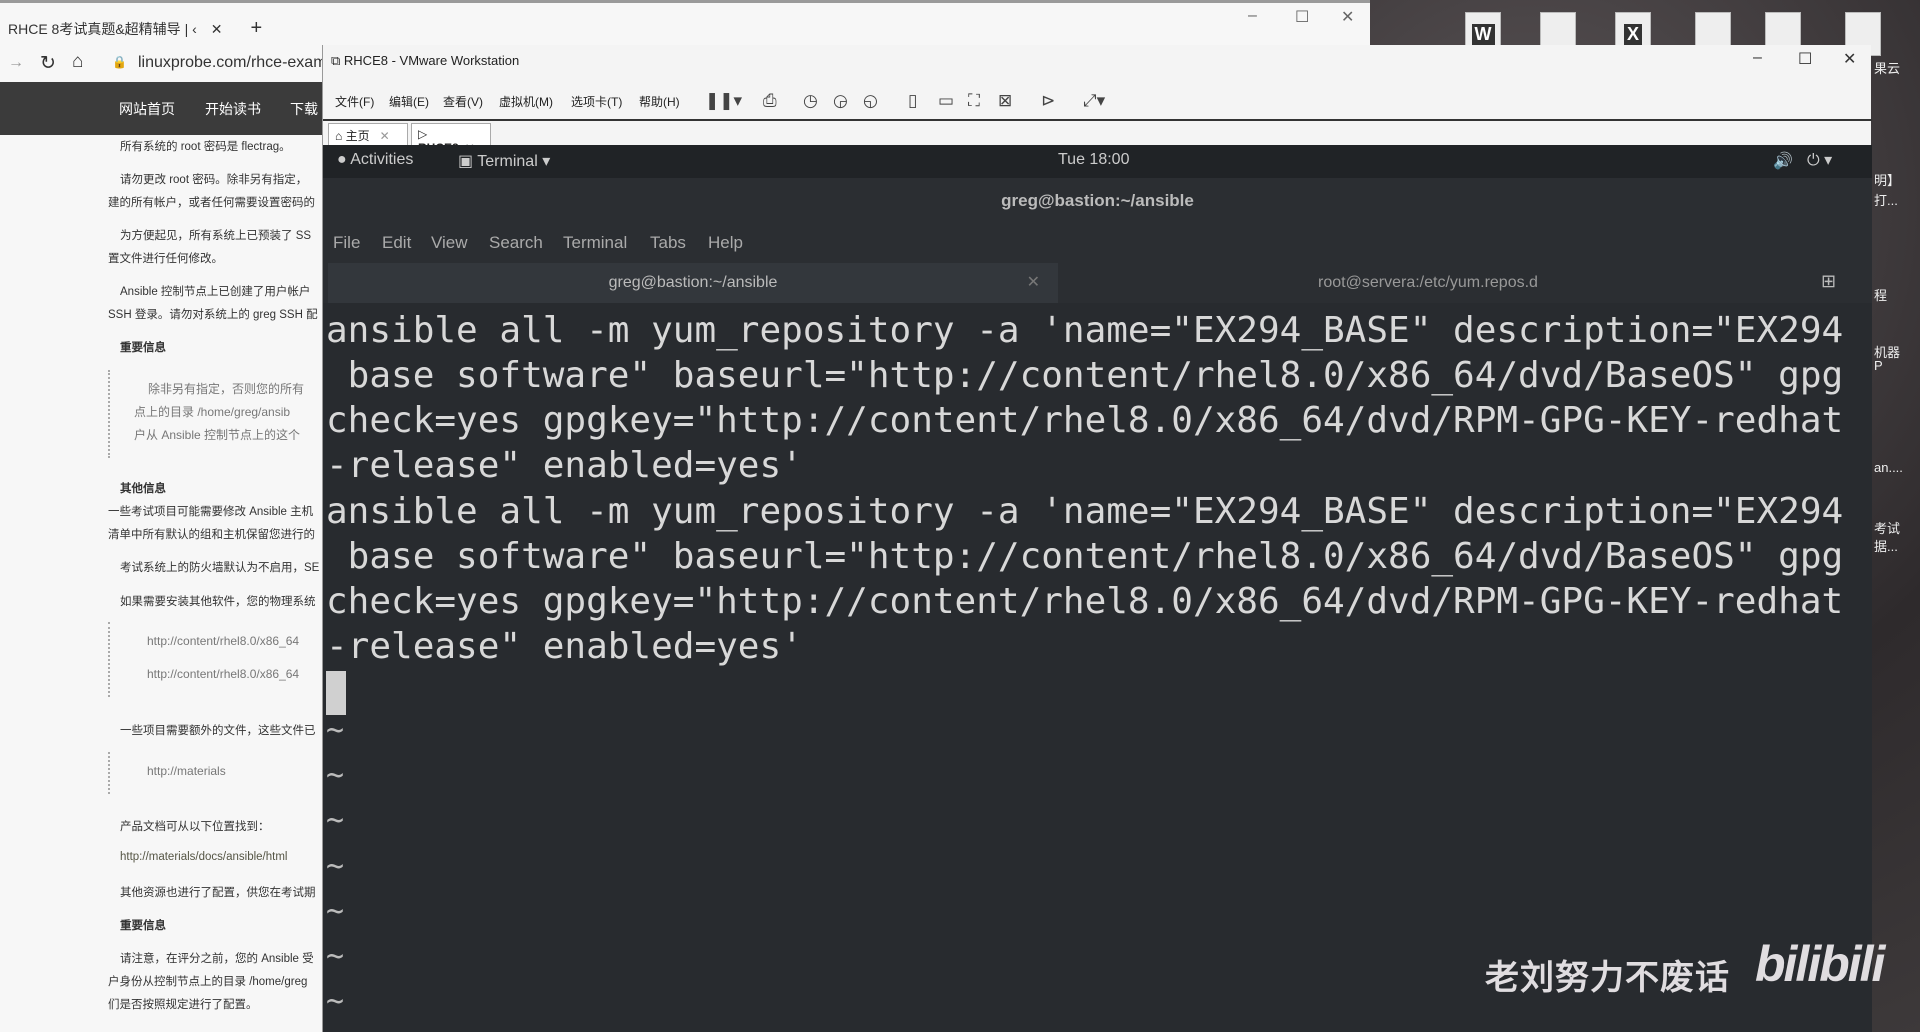  I want to click on menu-edit: Edit, so click(396, 243).